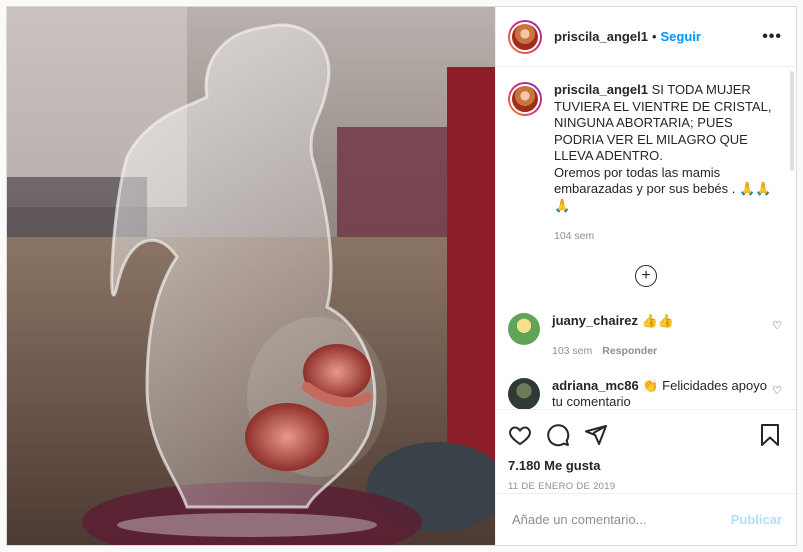 The width and height of the screenshot is (803, 552). I want to click on plus-circle-icon: +, so click(646, 275).